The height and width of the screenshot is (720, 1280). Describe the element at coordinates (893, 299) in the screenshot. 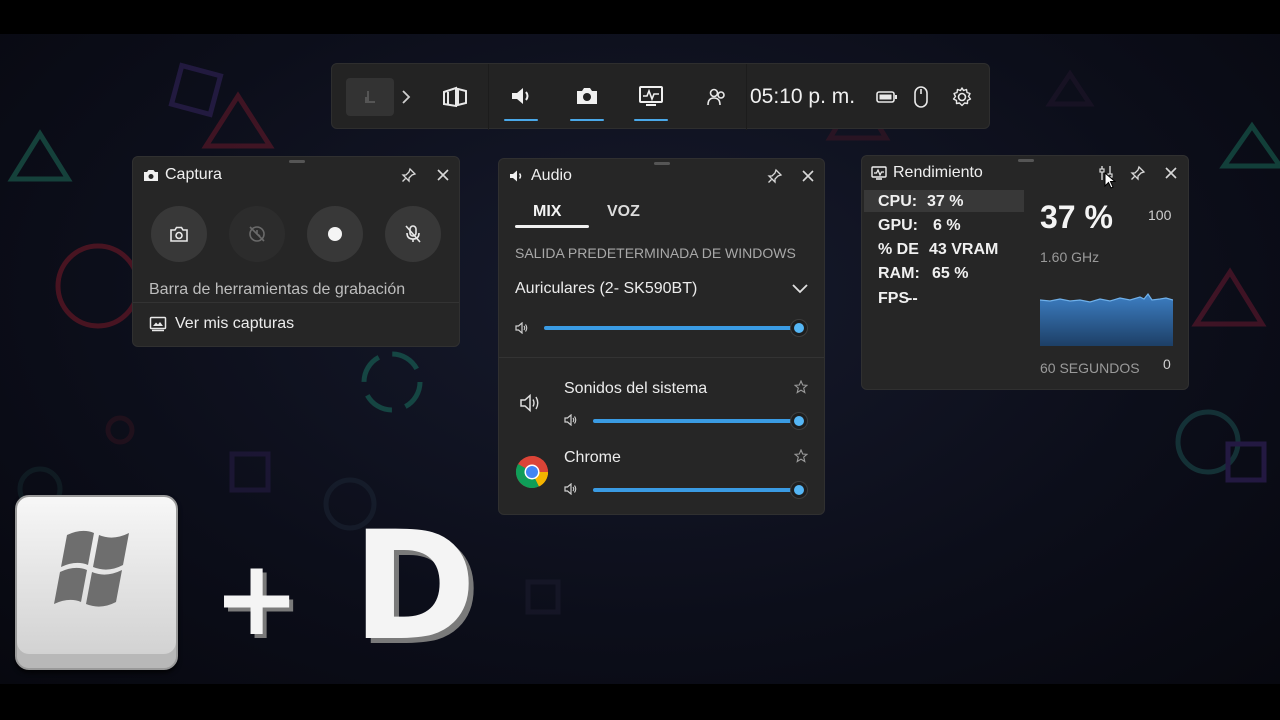

I see `stat-fps-label: FPS` at that location.